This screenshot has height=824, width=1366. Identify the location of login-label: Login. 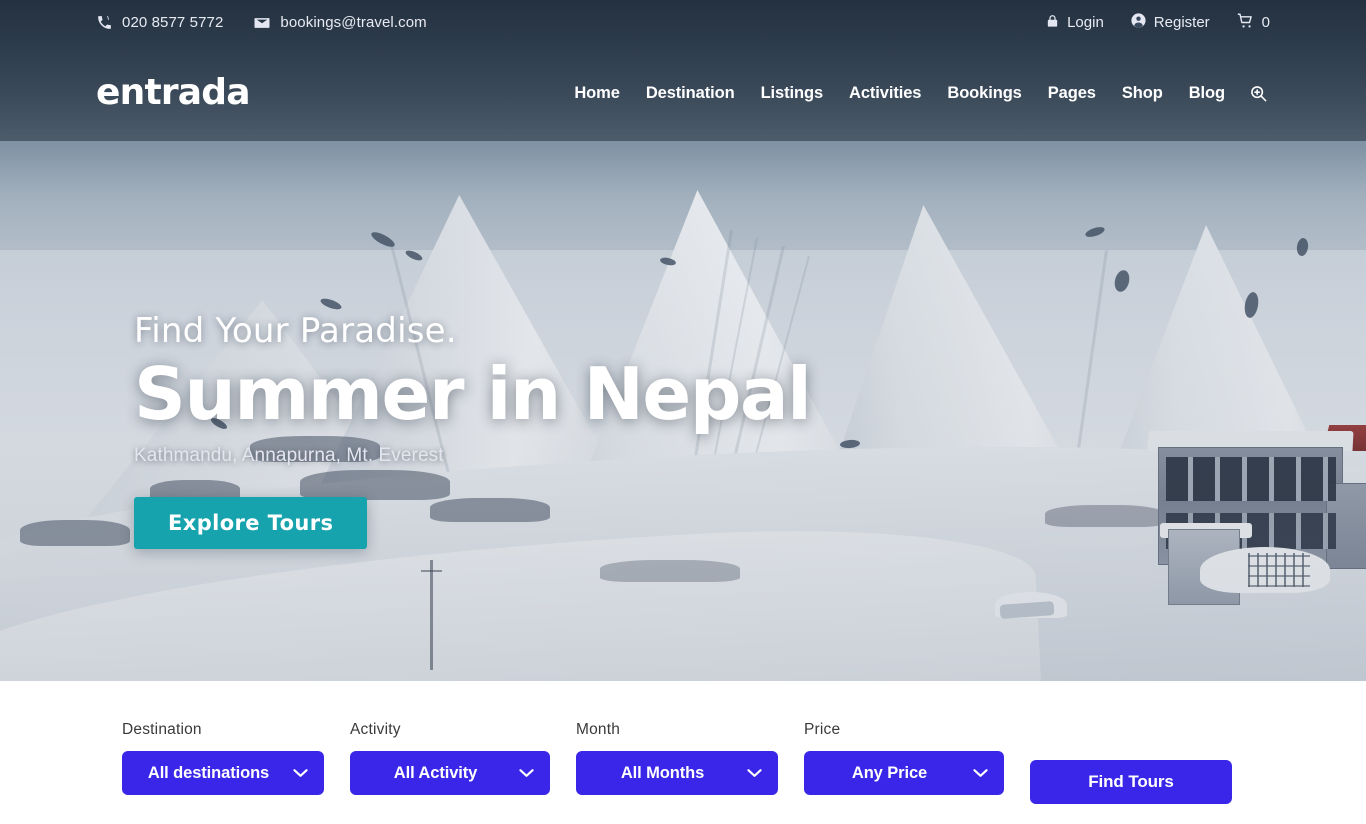
(1085, 22).